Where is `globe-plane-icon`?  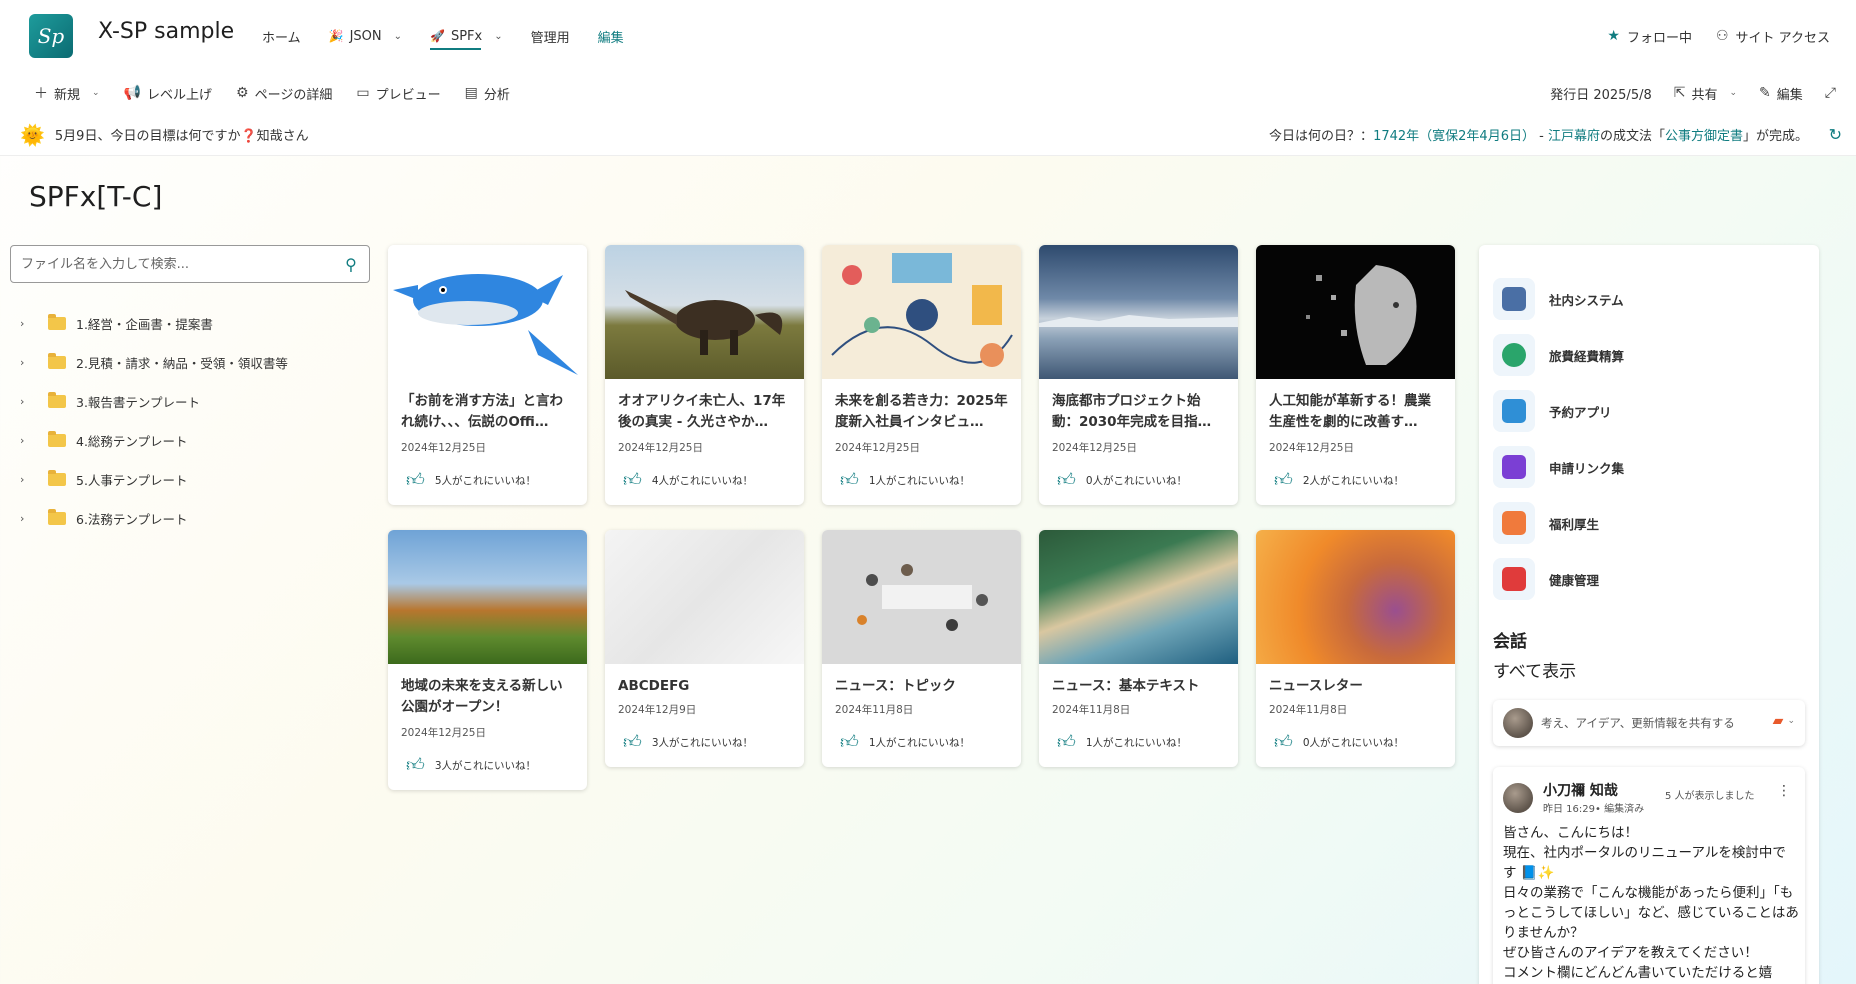
globe-plane-icon is located at coordinates (1514, 355).